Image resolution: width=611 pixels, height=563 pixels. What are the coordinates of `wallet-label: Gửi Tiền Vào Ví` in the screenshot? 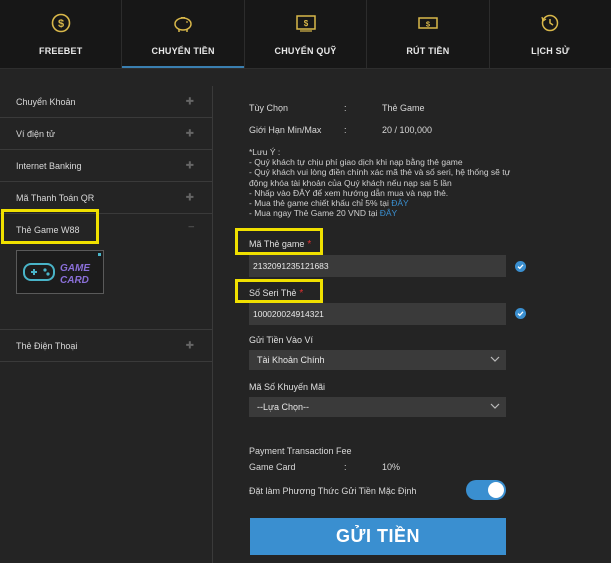 It's located at (281, 340).